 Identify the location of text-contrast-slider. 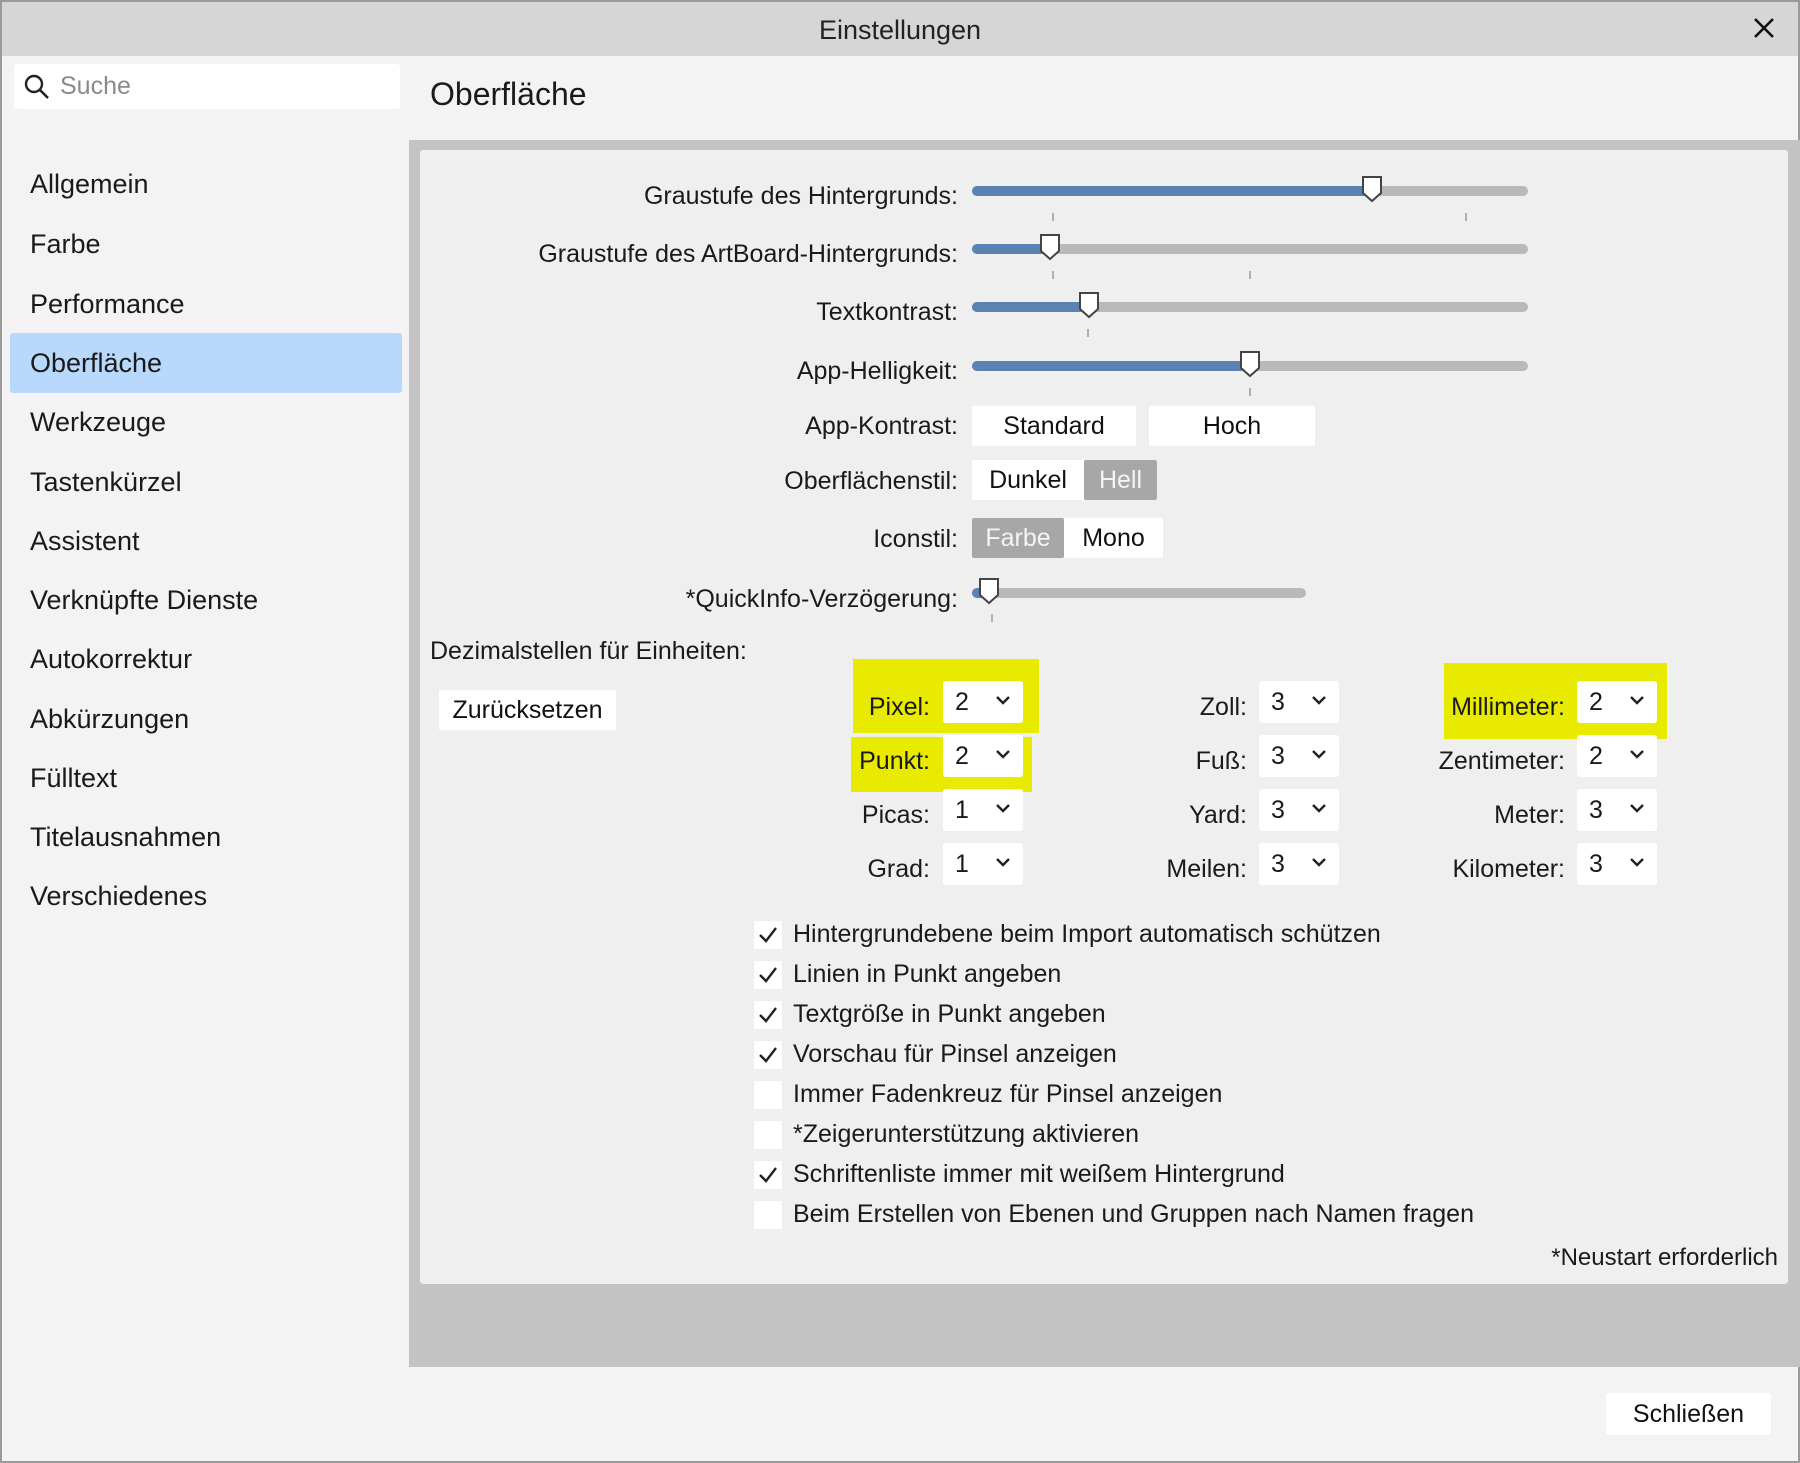
(1250, 305).